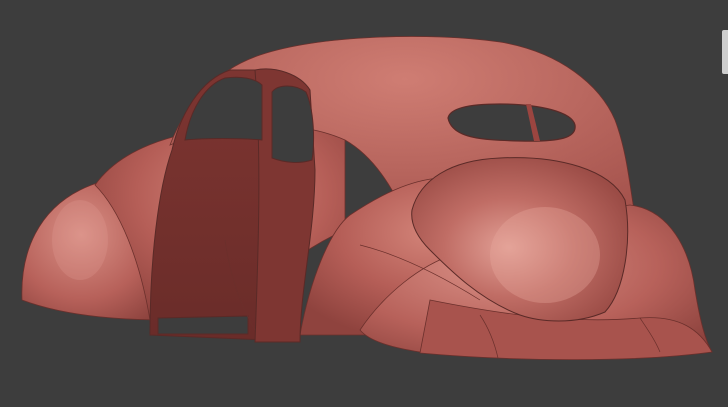 Image resolution: width=728 pixels, height=407 pixels. I want to click on door-sill-opening, so click(203, 325).